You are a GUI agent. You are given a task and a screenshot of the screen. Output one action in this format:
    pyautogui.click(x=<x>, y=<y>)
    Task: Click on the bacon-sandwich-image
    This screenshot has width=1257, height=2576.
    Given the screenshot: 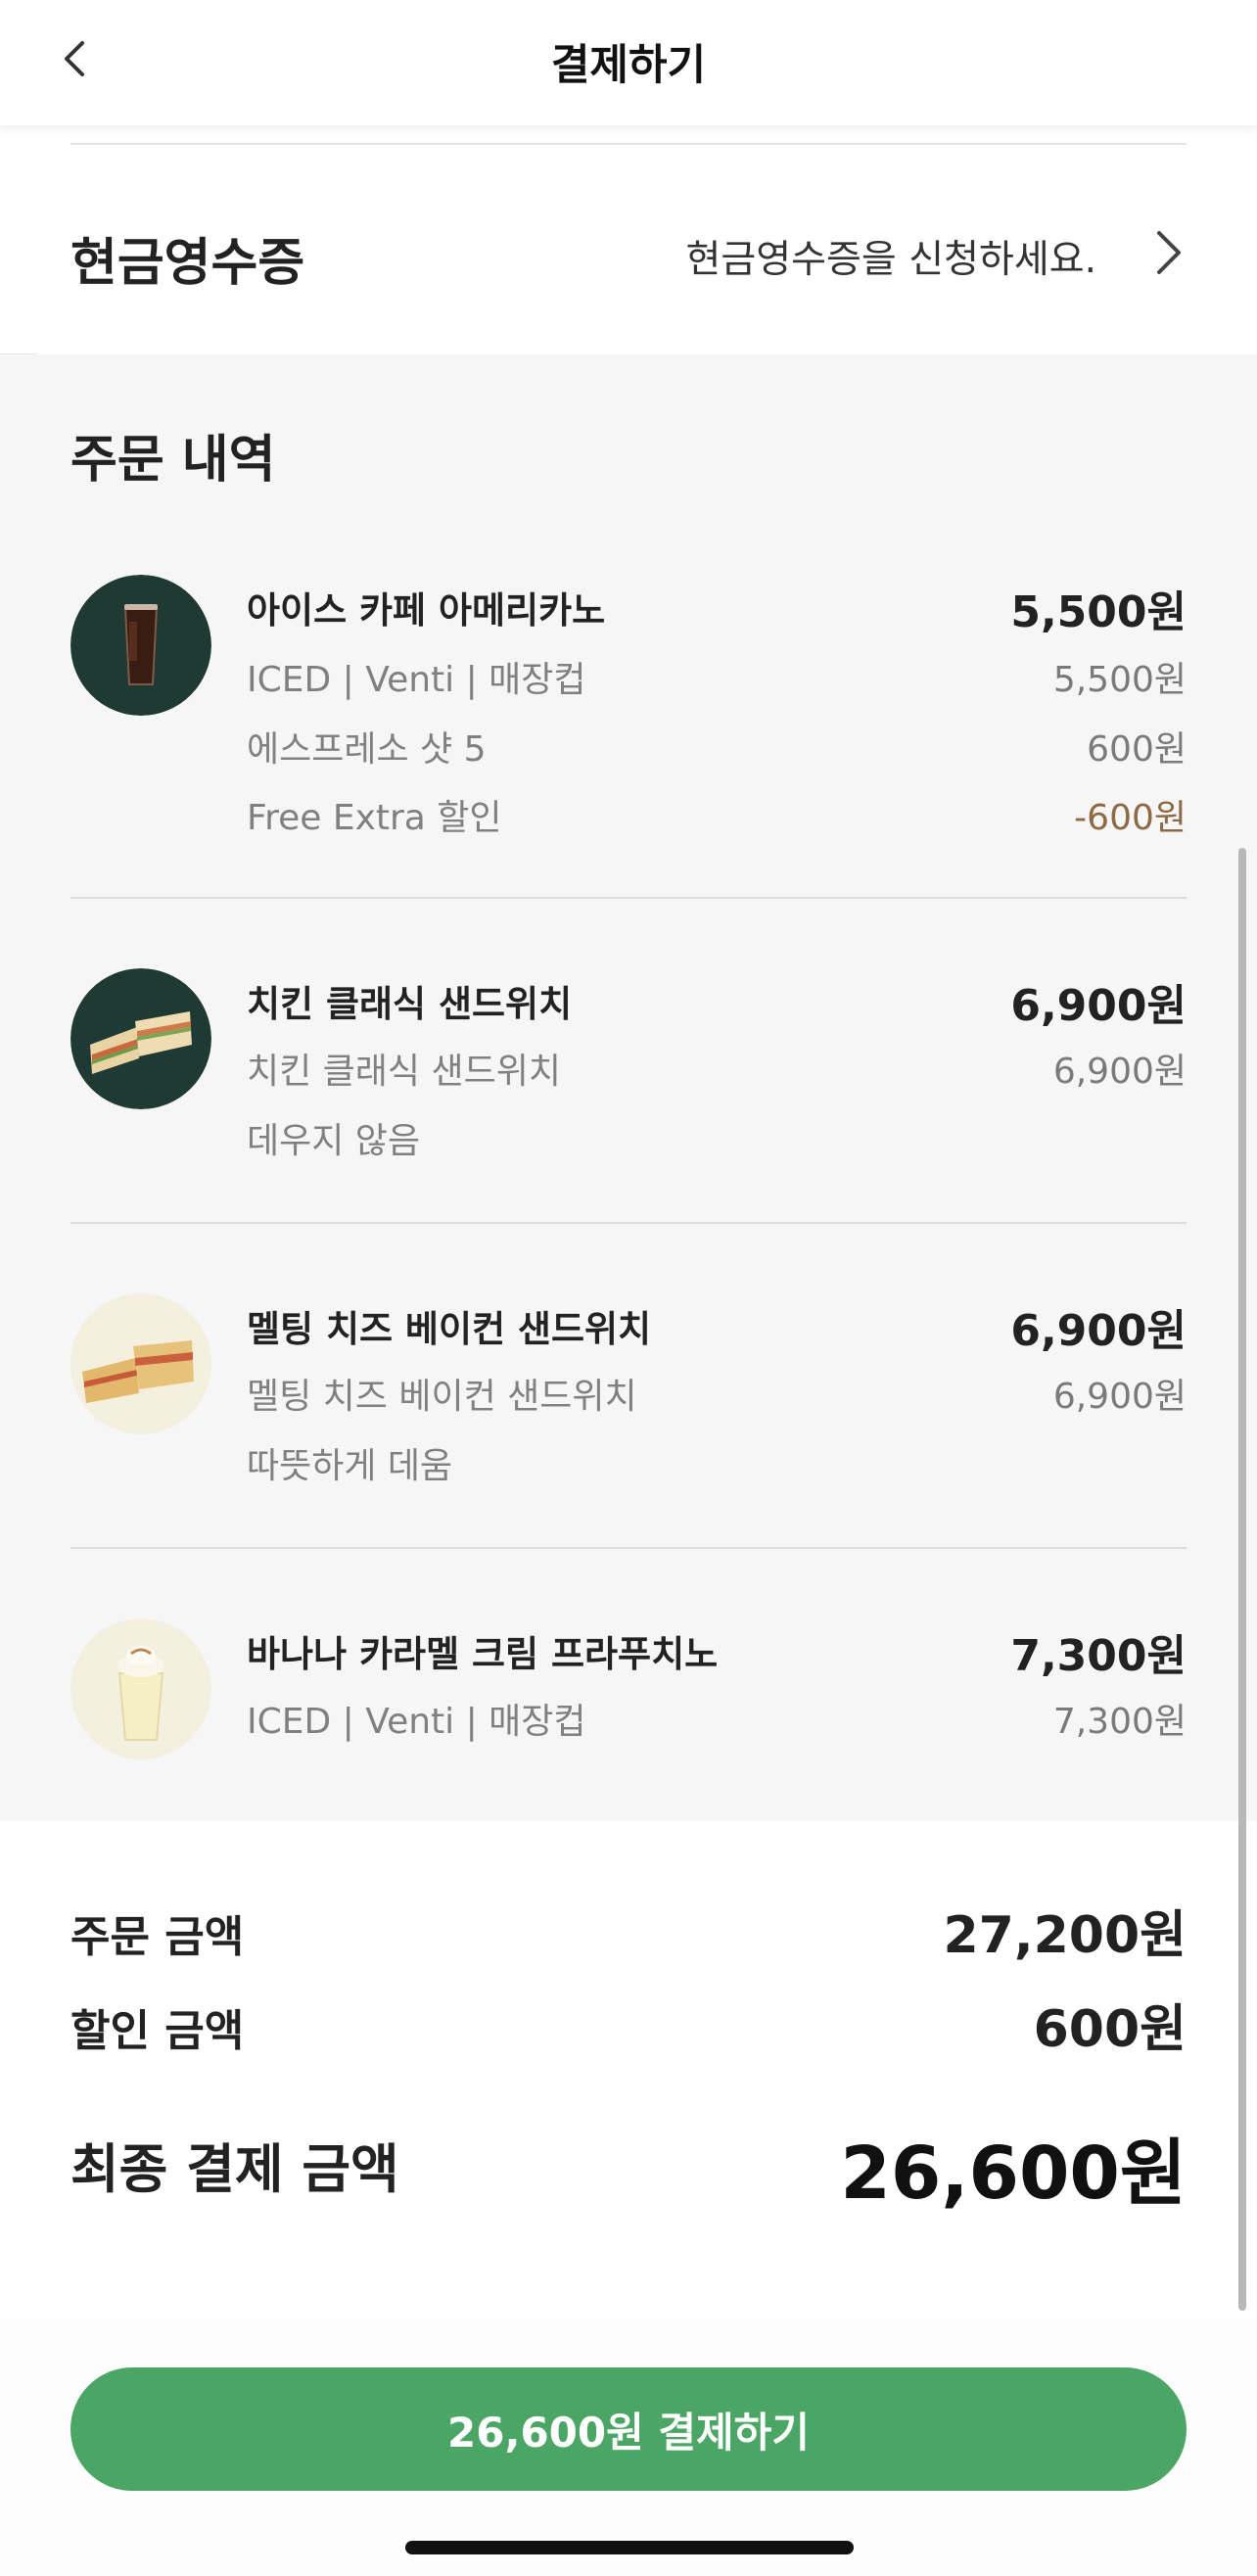 What is the action you would take?
    pyautogui.click(x=140, y=1363)
    